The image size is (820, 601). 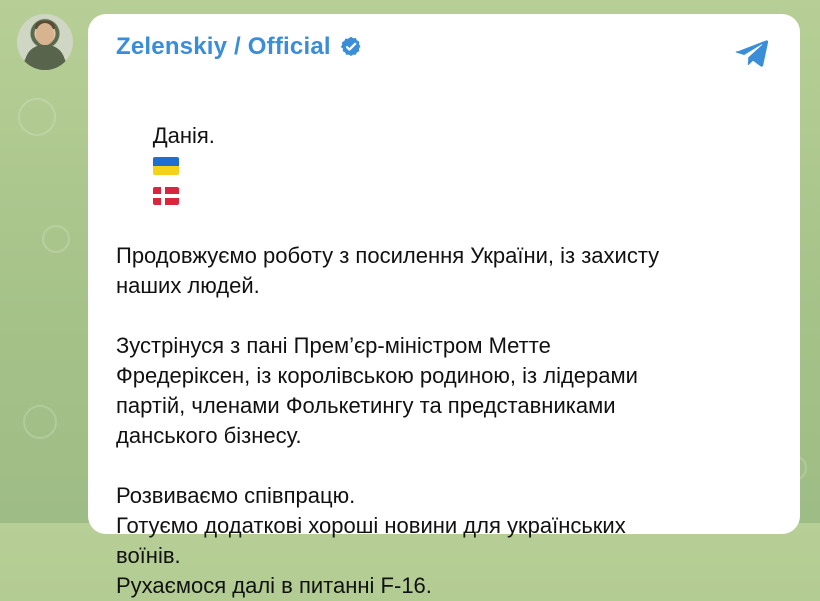 What do you see at coordinates (236, 495) in the screenshot?
I see `message-line-8: Розвиваємо співпрацю.` at bounding box center [236, 495].